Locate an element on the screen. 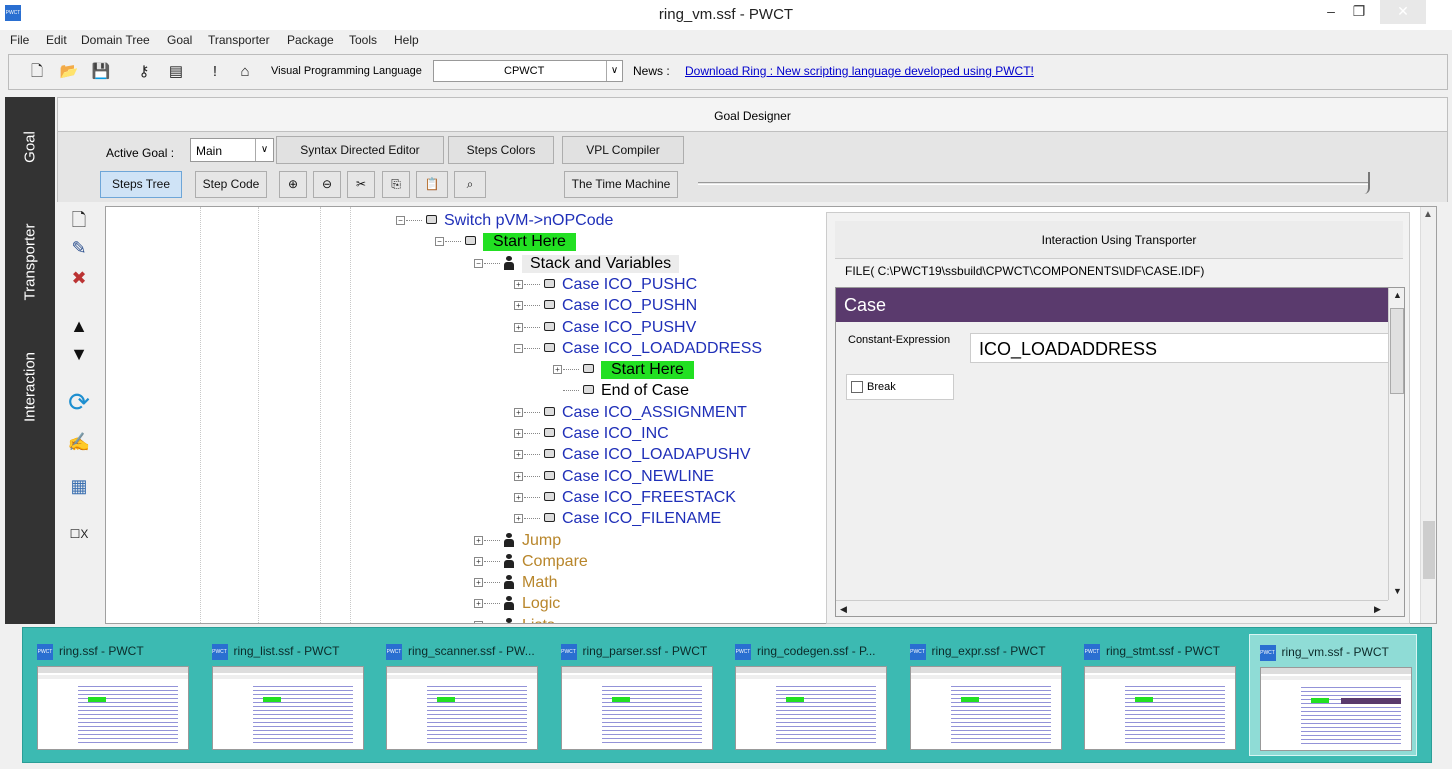  scroll-left-icon: ◀ is located at coordinates (843, 609).